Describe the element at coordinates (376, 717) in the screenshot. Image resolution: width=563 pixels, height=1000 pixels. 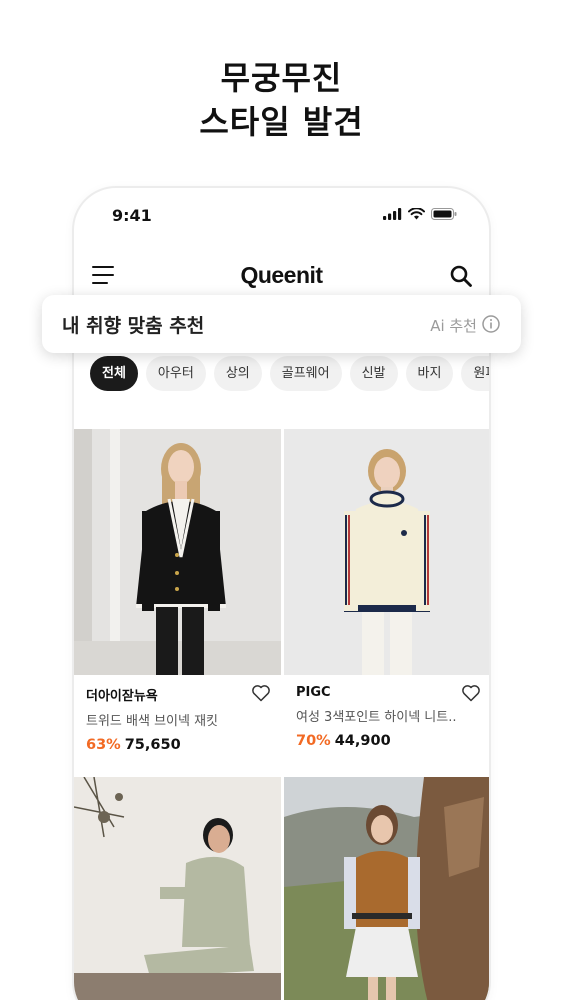
I see `product-name: 여성 3색포인트 하이넥 니트..` at that location.